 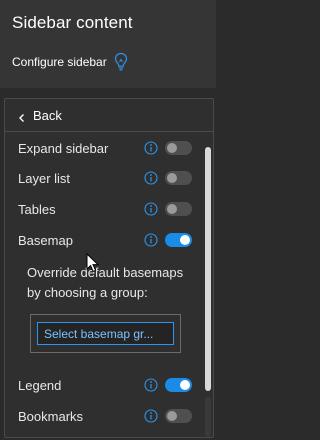 I want to click on setting-row-tables: Tables, so click(x=105, y=209).